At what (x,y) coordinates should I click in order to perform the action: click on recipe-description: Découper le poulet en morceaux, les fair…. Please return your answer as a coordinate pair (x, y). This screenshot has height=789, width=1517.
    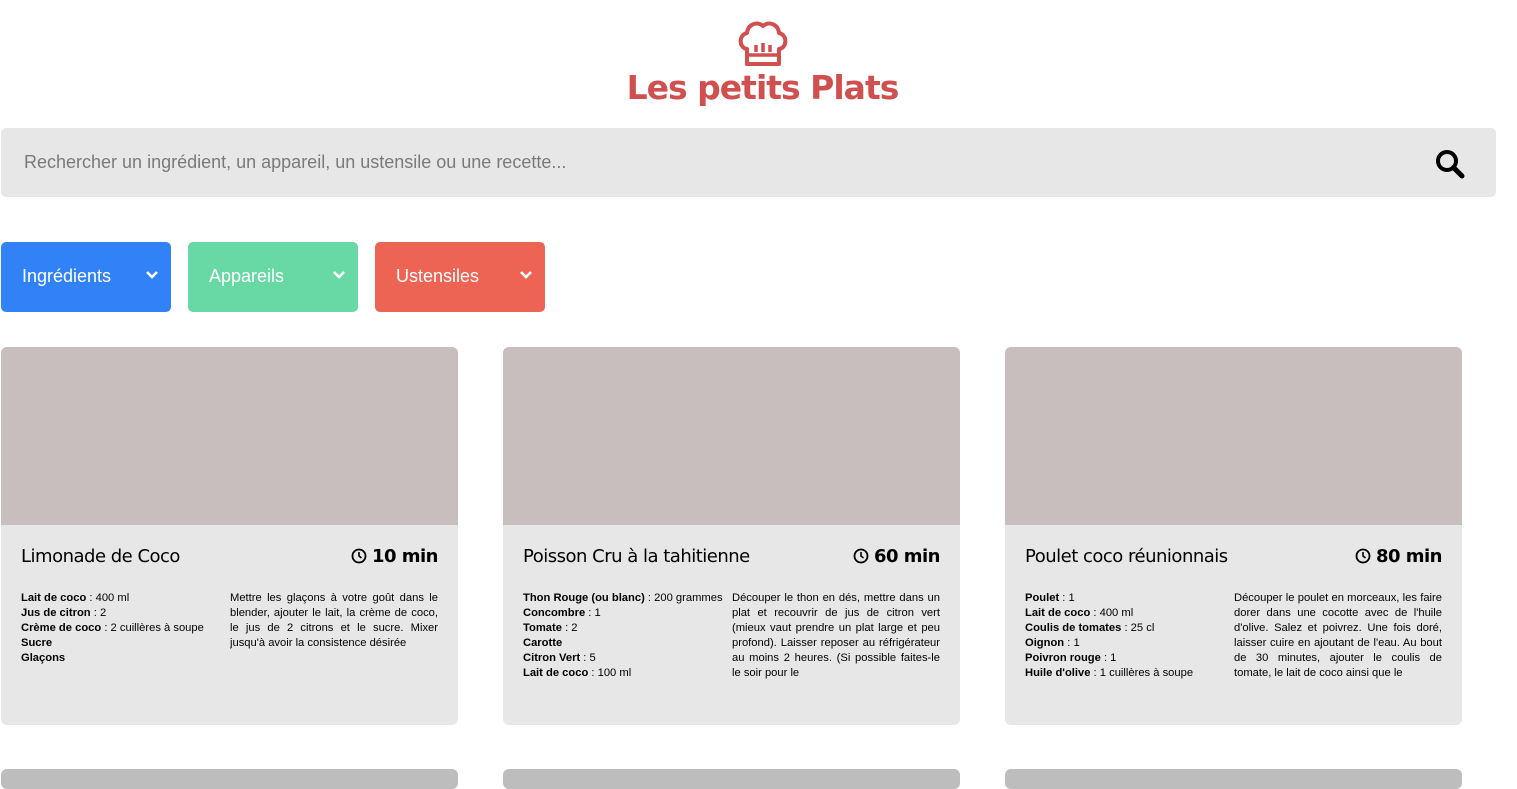
    Looking at the image, I should click on (1338, 635).